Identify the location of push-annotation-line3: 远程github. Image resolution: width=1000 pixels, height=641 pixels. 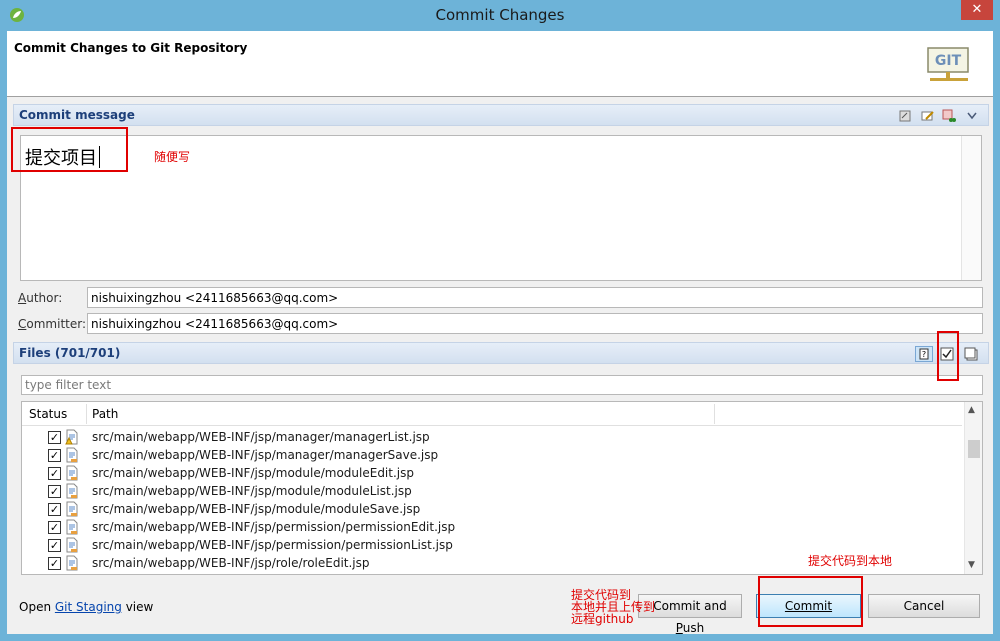
(602, 619).